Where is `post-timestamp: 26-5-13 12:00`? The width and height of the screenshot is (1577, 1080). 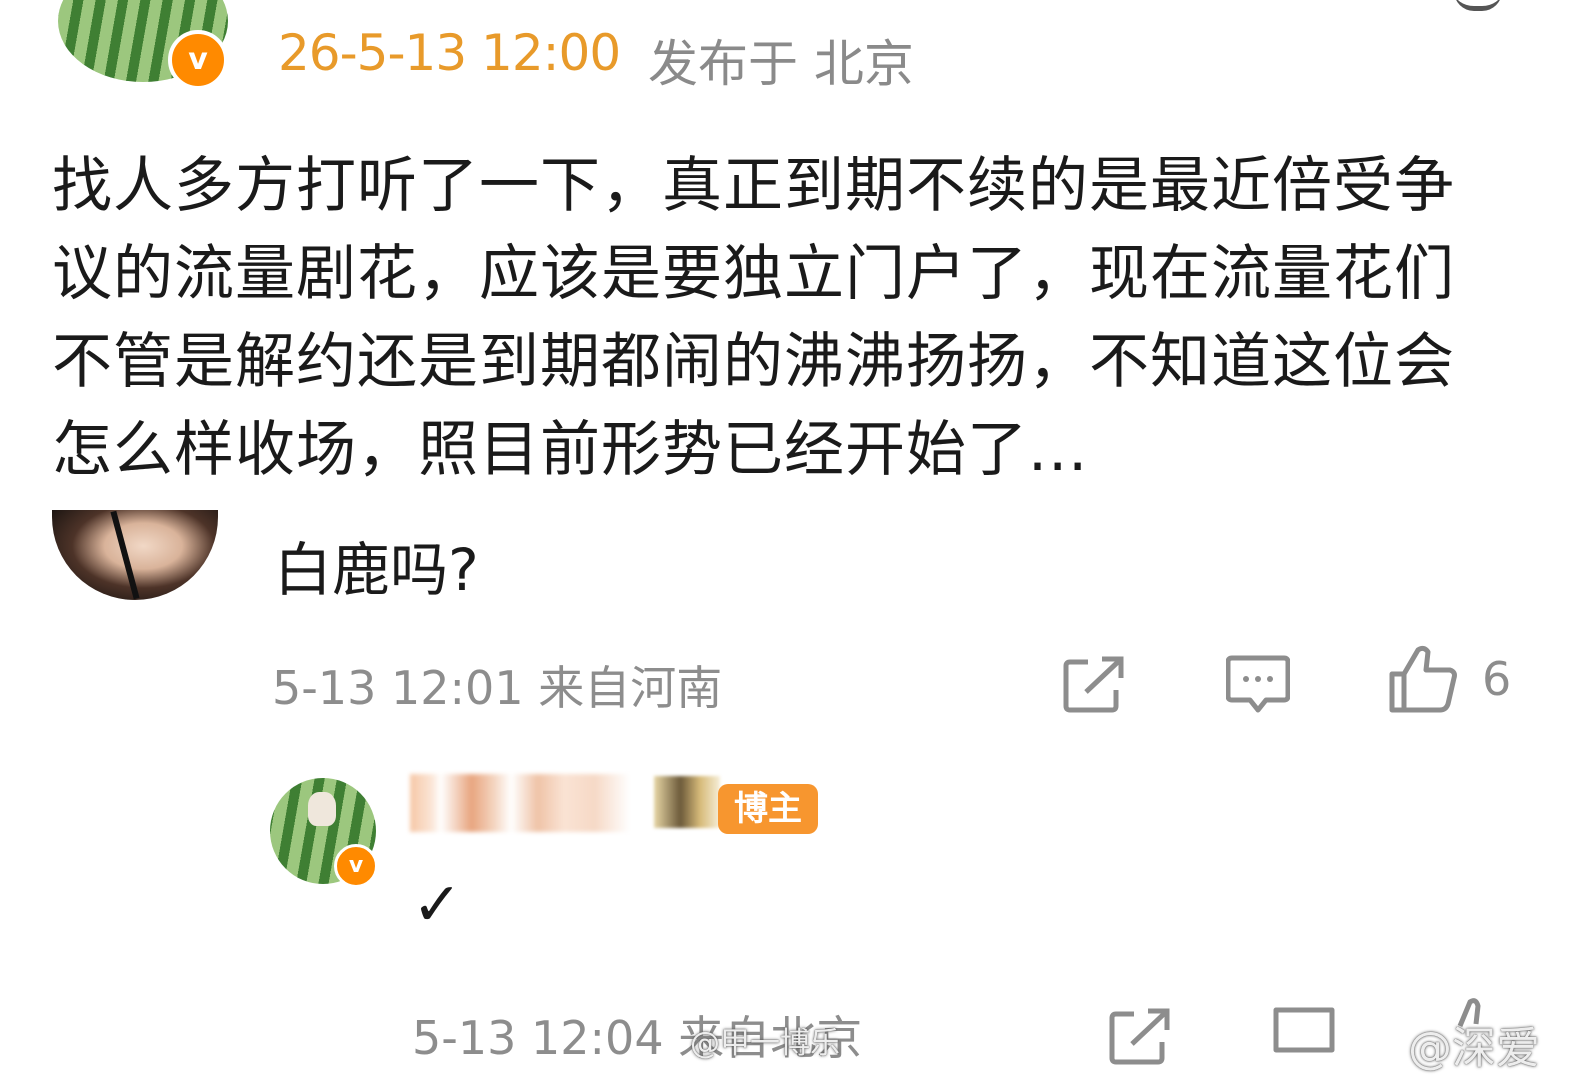
post-timestamp: 26-5-13 12:00 is located at coordinates (449, 53).